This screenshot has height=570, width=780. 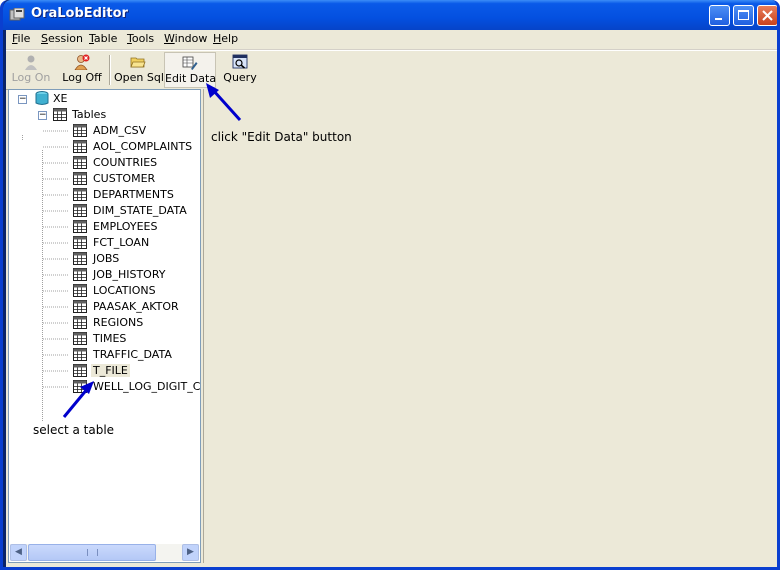 What do you see at coordinates (139, 70) in the screenshot?
I see `open-sql-button: Open Sql` at bounding box center [139, 70].